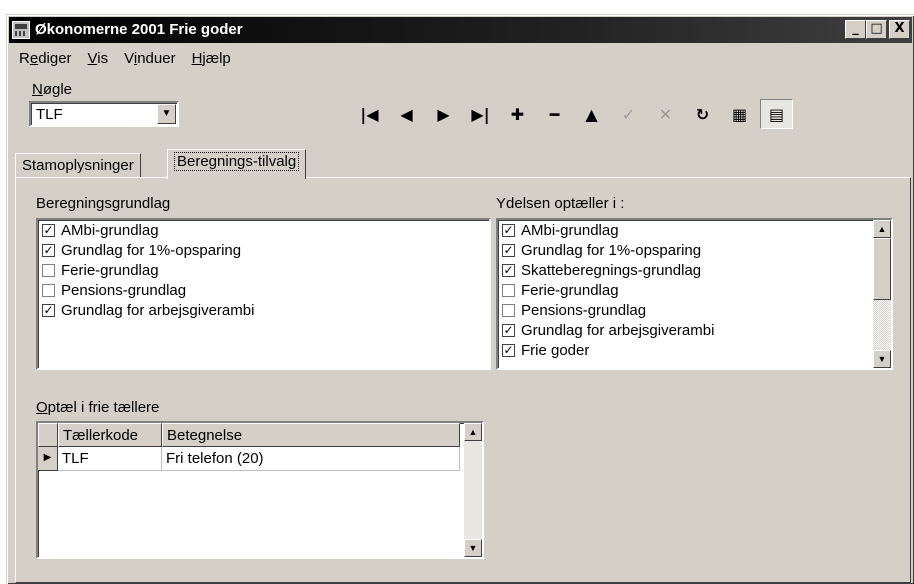 This screenshot has height=584, width=914. What do you see at coordinates (694, 230) in the screenshot?
I see `ydelsen-item: ✓ AMbi-grundlag` at bounding box center [694, 230].